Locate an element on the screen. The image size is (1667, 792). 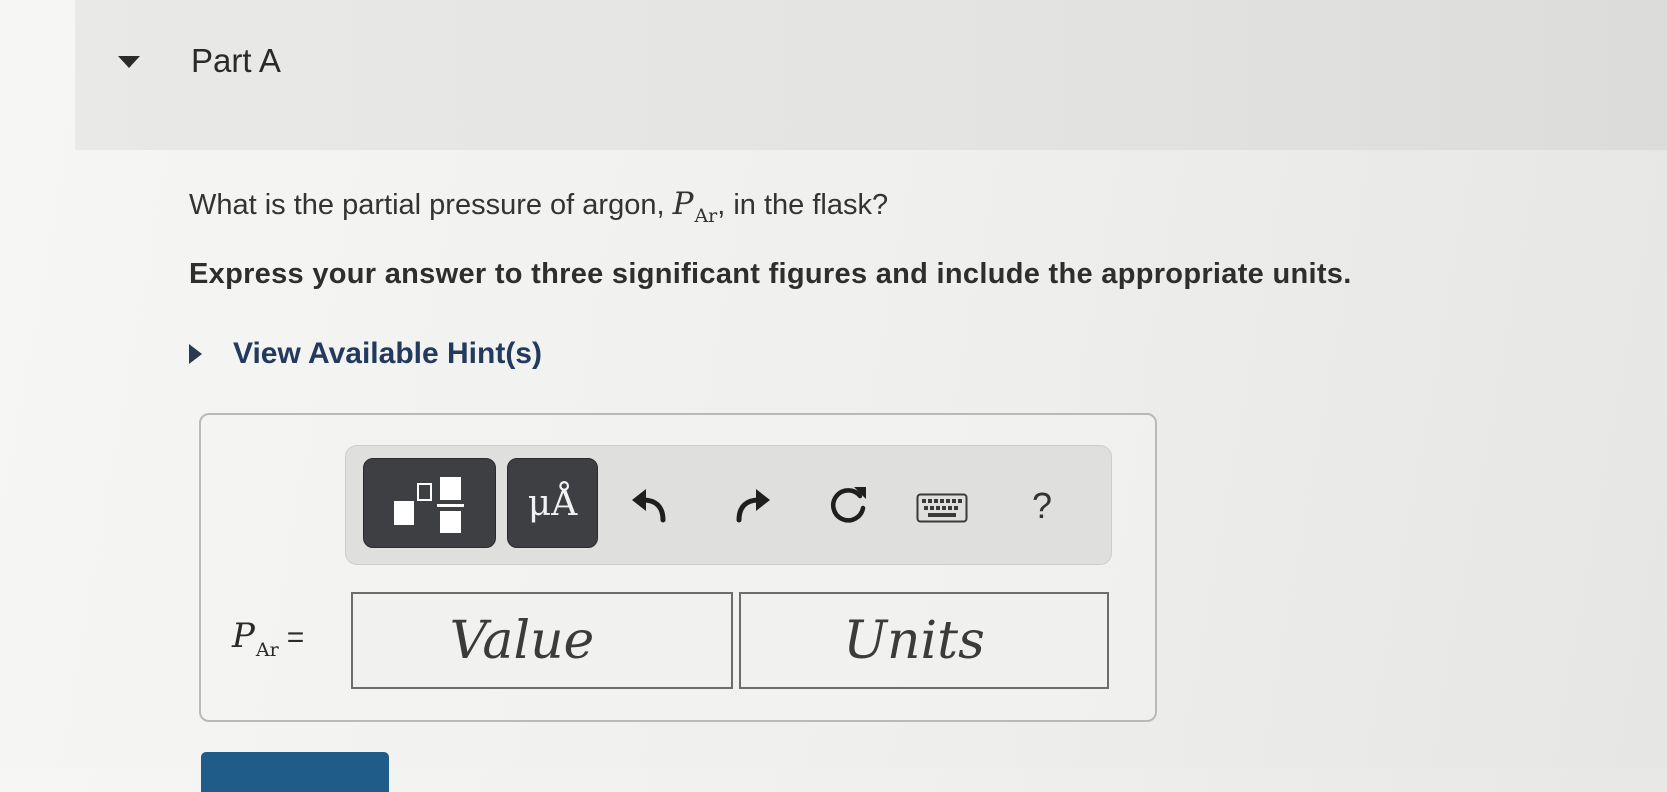
answer-variable: P is located at coordinates (243, 636).